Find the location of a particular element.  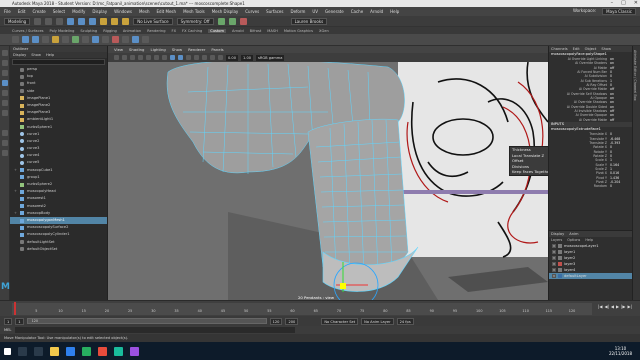

mode-dropdown: Modeling is located at coordinates (17, 21).